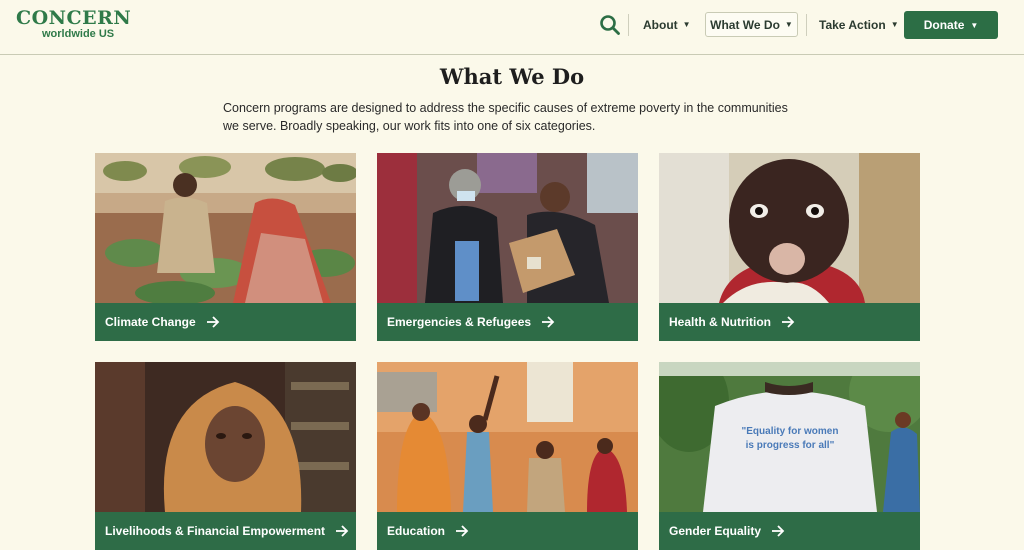 The width and height of the screenshot is (1024, 550). I want to click on card-bar: Gender Equality, so click(789, 531).